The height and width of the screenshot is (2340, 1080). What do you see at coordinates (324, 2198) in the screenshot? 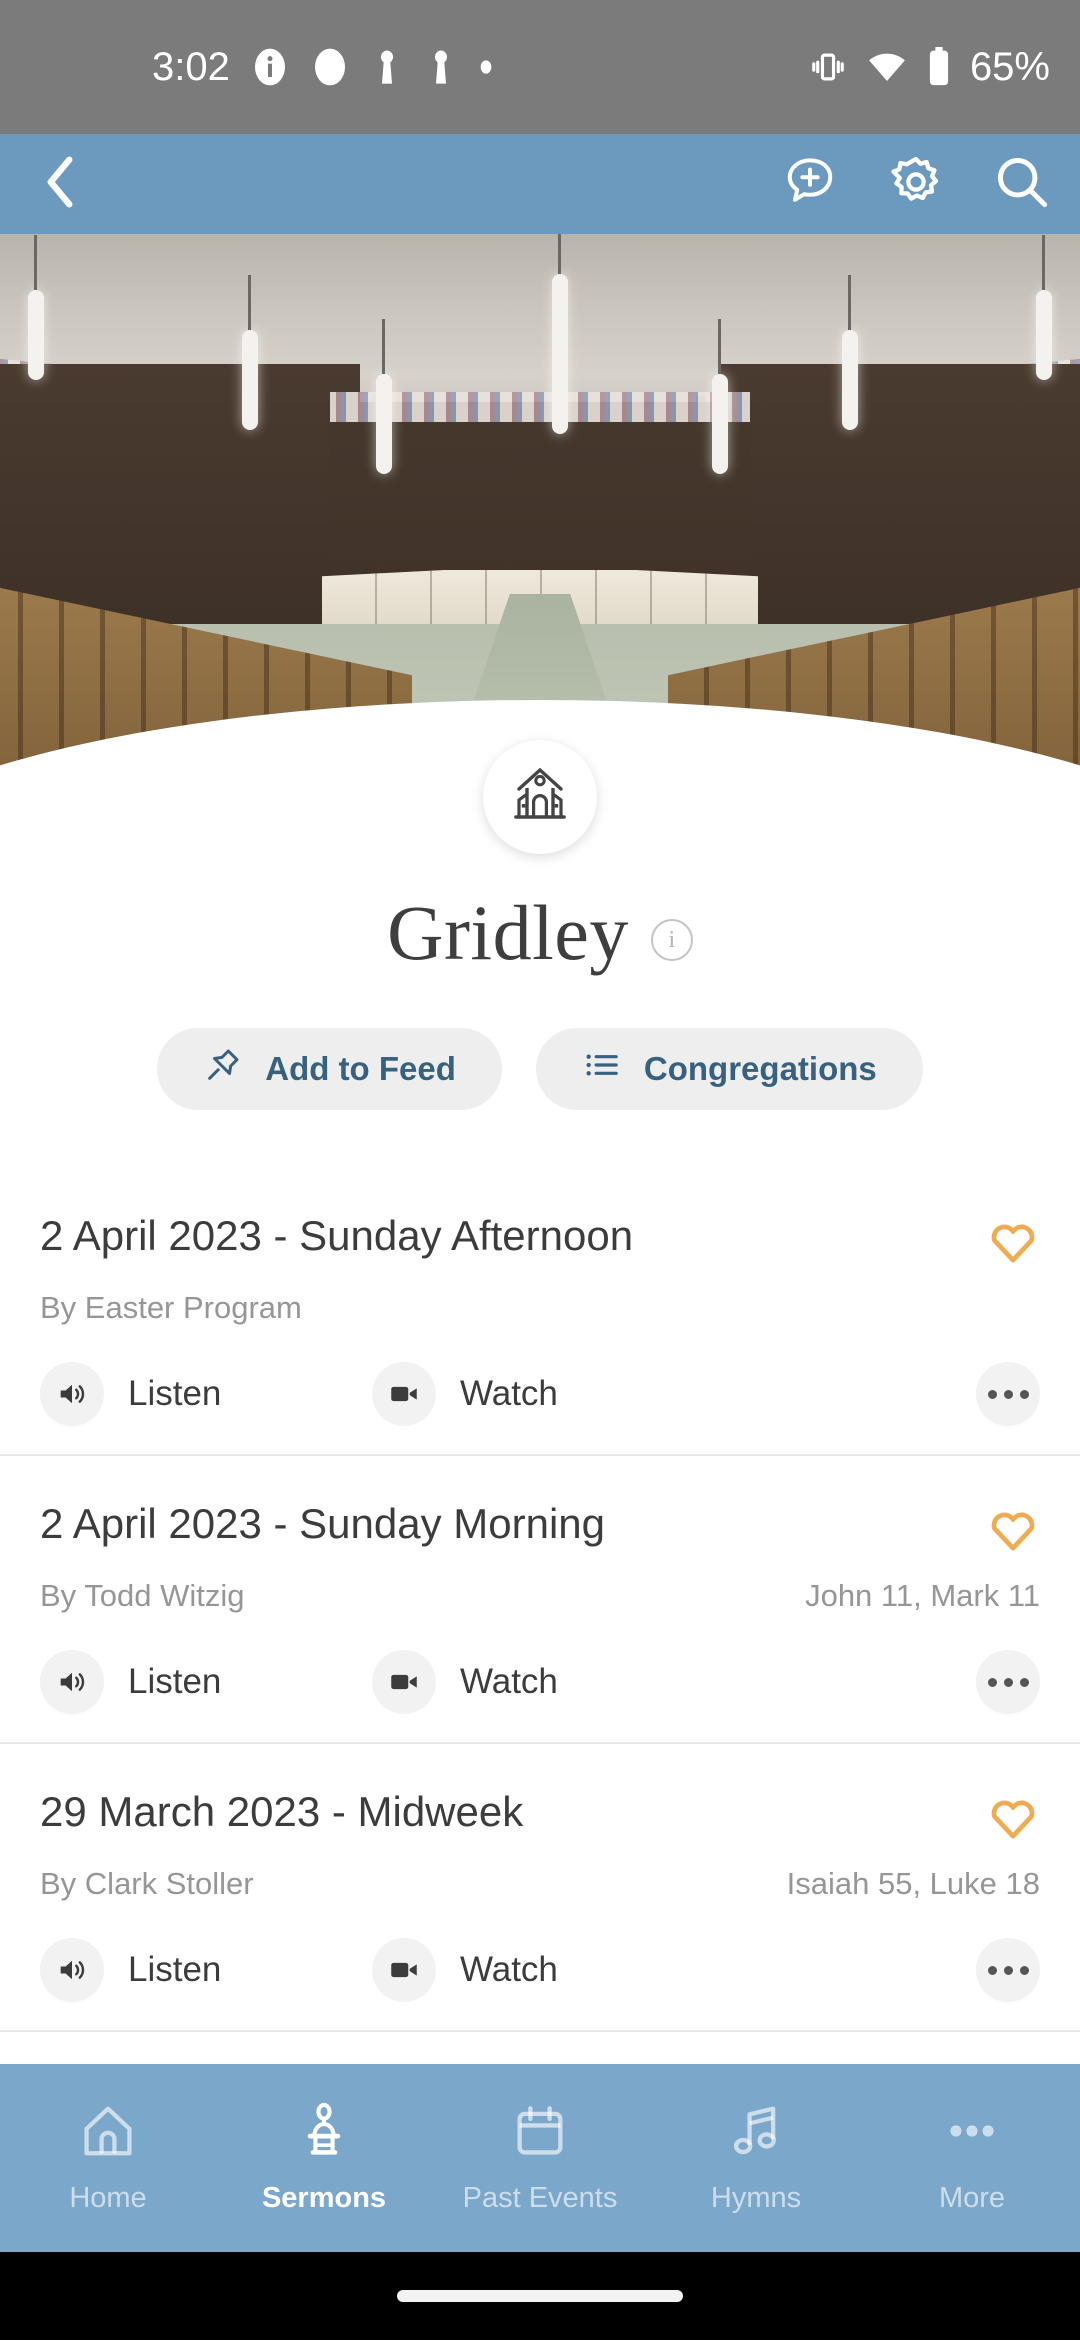
I see `nav-label-sermons: Sermons` at bounding box center [324, 2198].